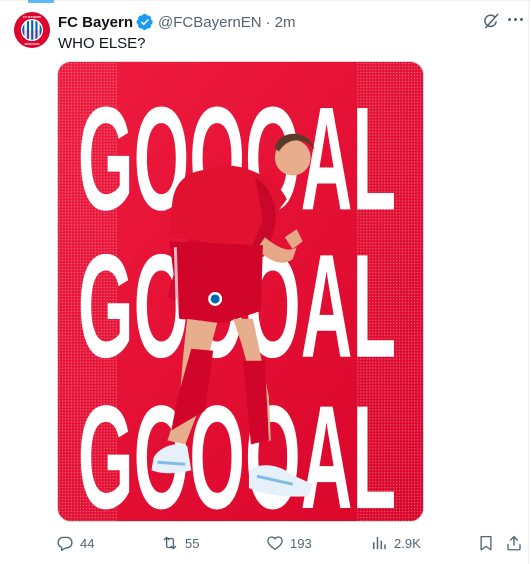 The height and width of the screenshot is (564, 531). What do you see at coordinates (170, 543) in the screenshot?
I see `repost-icon` at bounding box center [170, 543].